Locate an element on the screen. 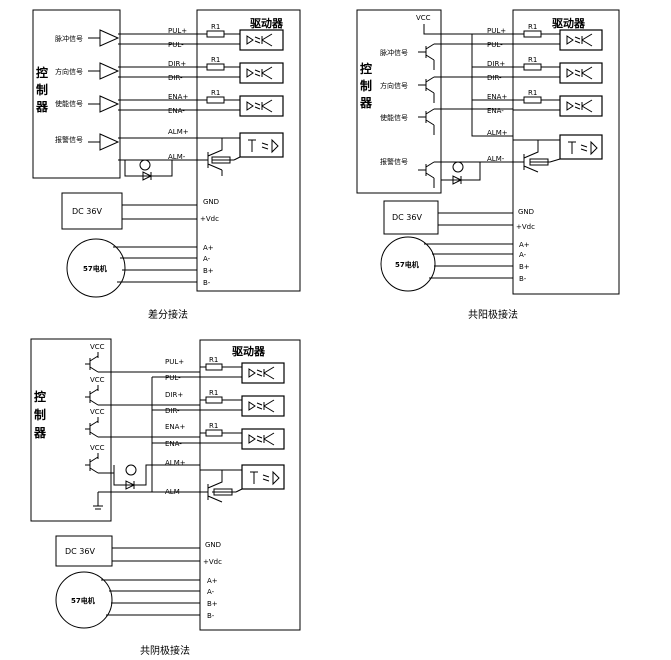  signal-wires is located at coordinates (149, 432).